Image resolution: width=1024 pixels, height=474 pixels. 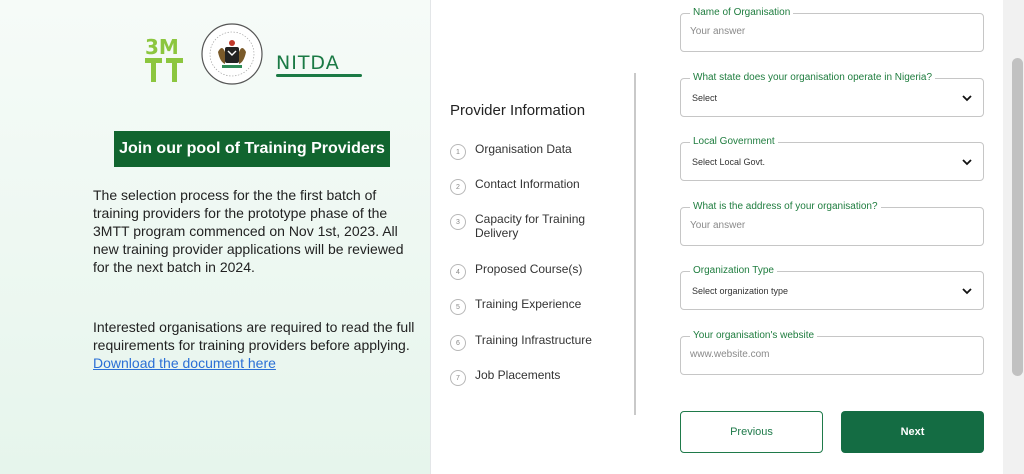 What do you see at coordinates (184, 363) in the screenshot?
I see `download-document-link: Download the document here` at bounding box center [184, 363].